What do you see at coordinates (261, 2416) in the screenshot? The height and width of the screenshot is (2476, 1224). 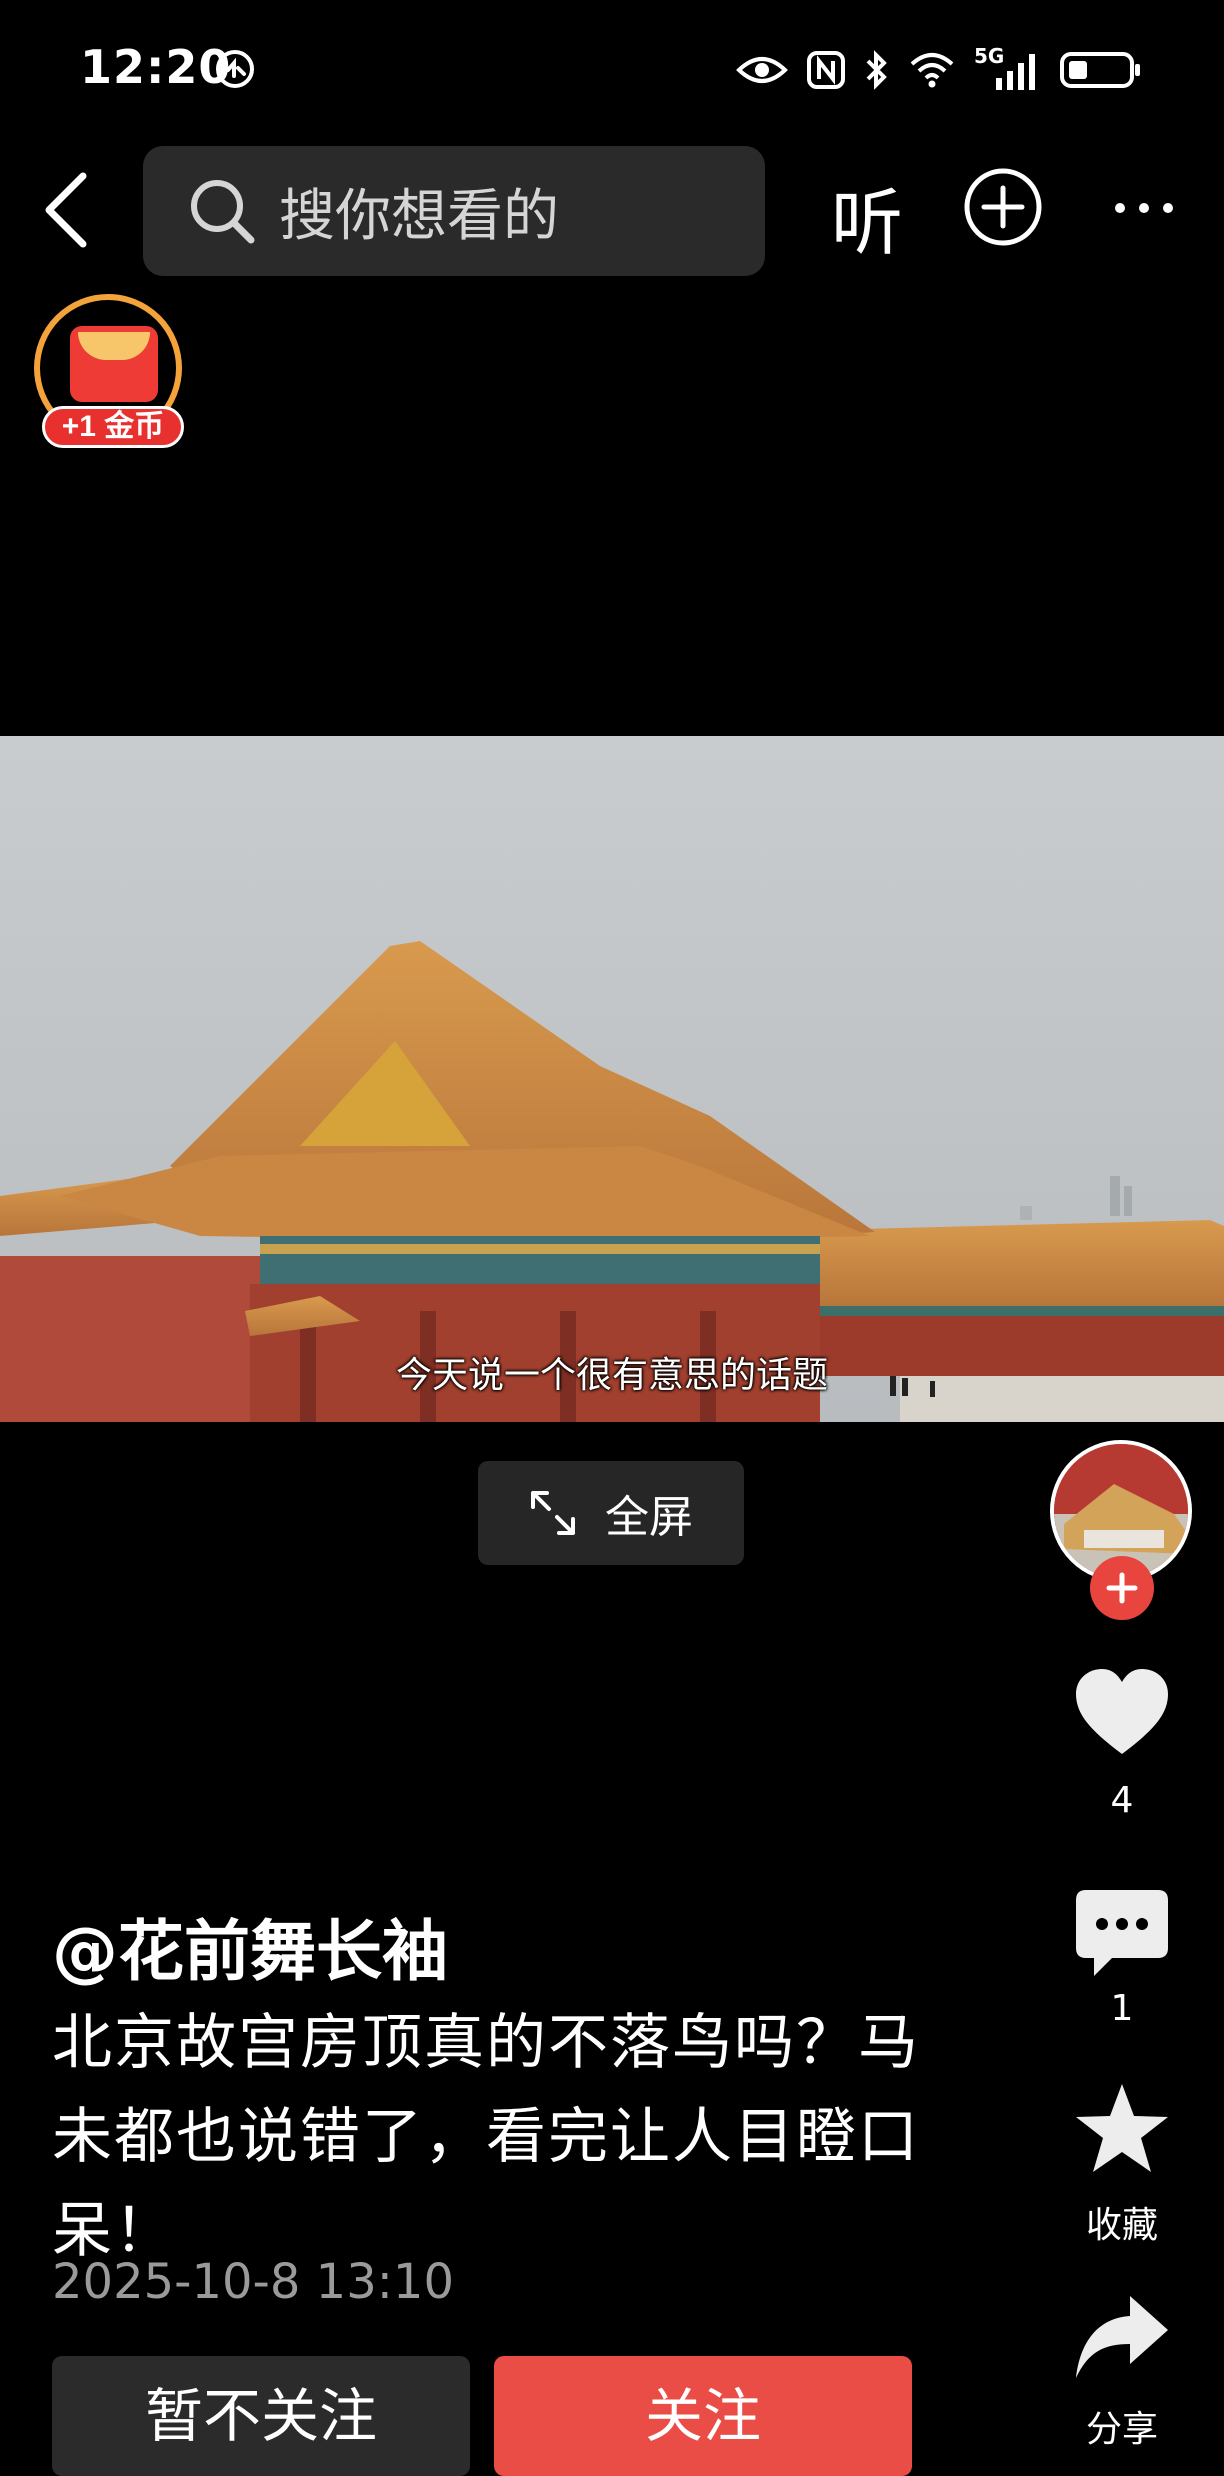 I see `not-follow-button: 暂不关注` at bounding box center [261, 2416].